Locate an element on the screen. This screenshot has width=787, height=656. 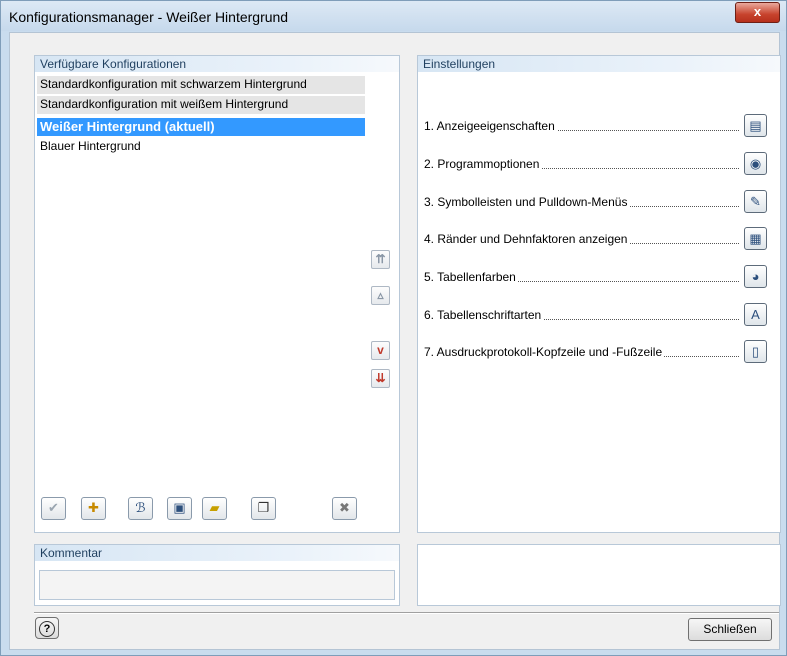
open-button: ▰ is located at coordinates (214, 508).